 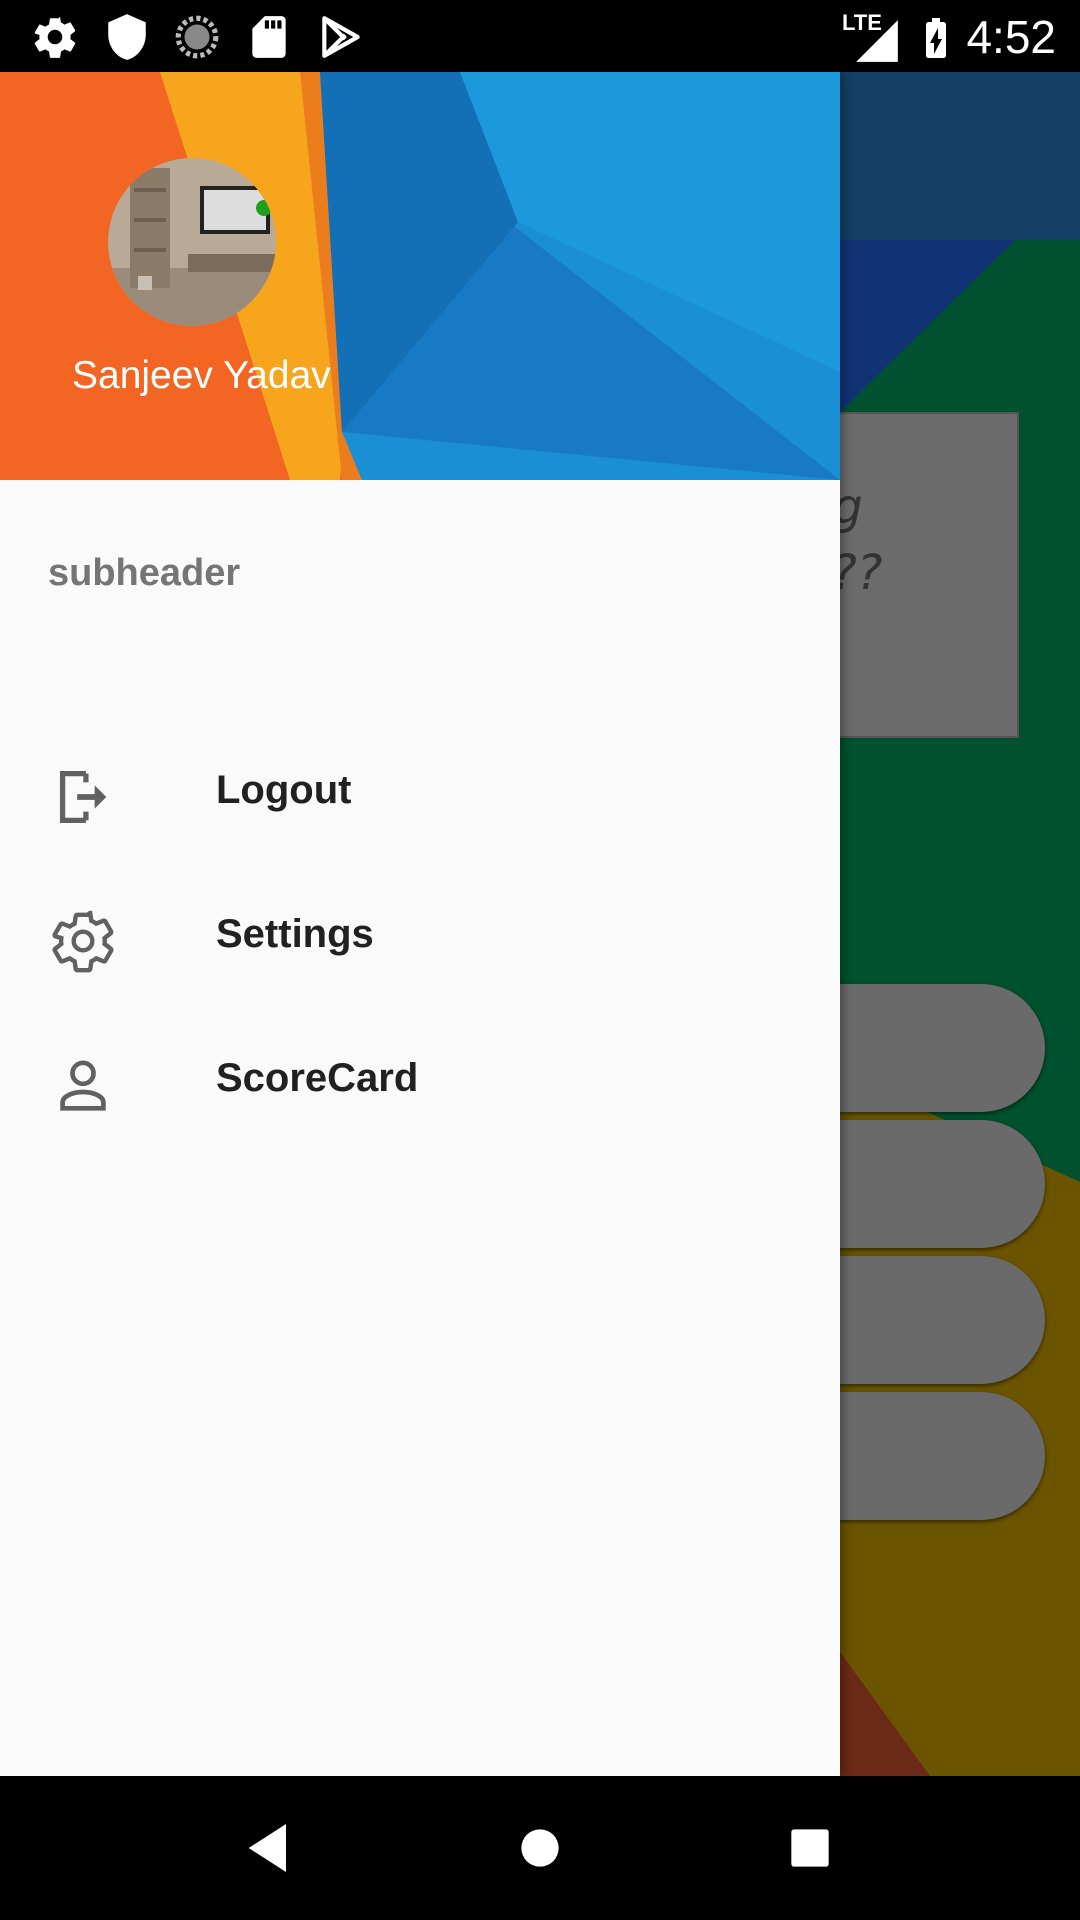 What do you see at coordinates (83, 941) in the screenshot?
I see `gear-icon` at bounding box center [83, 941].